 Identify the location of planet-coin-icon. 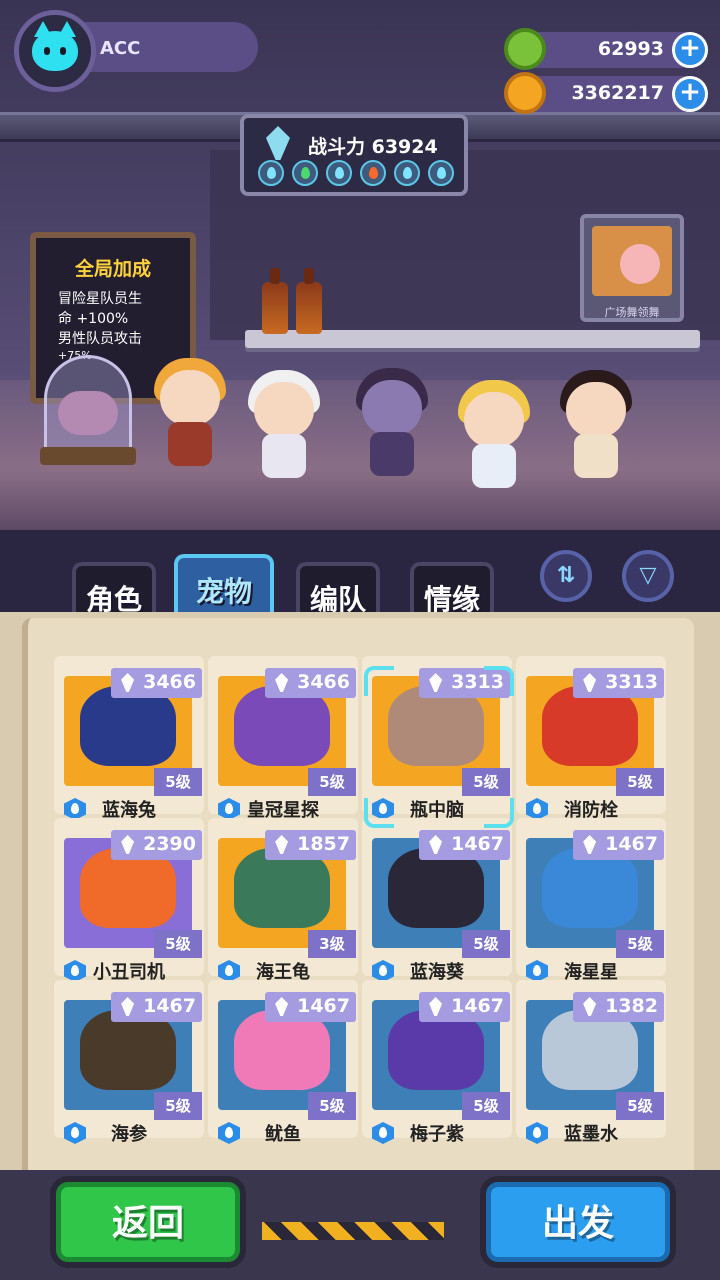
(525, 93).